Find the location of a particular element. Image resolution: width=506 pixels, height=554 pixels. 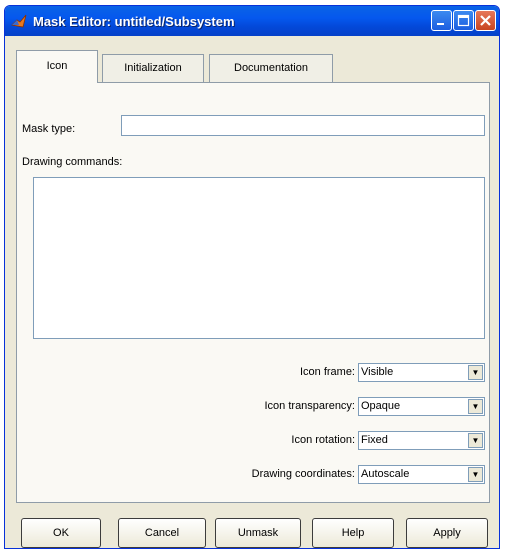

icon-frame-label: Icon frame: is located at coordinates (327, 372).